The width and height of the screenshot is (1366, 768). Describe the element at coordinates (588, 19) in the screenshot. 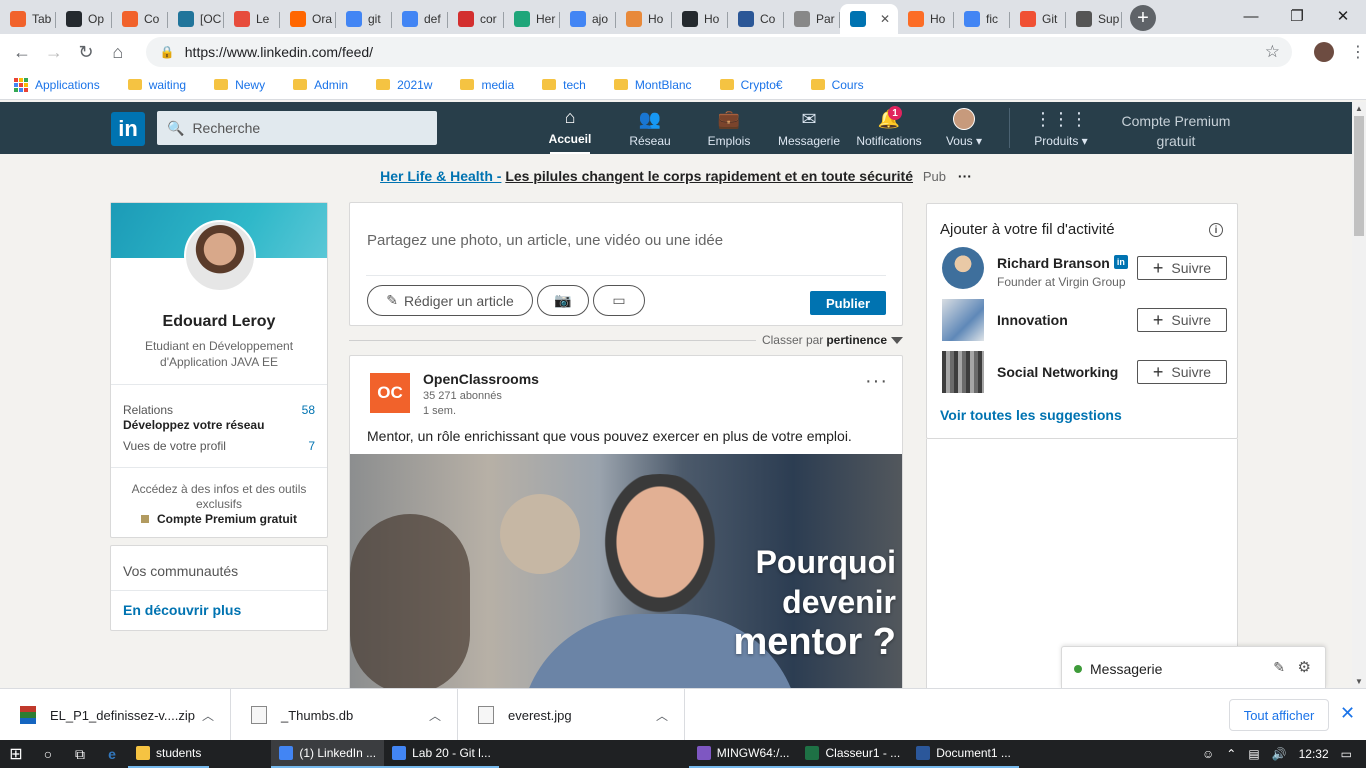

I see `browser-tab: ajo` at that location.